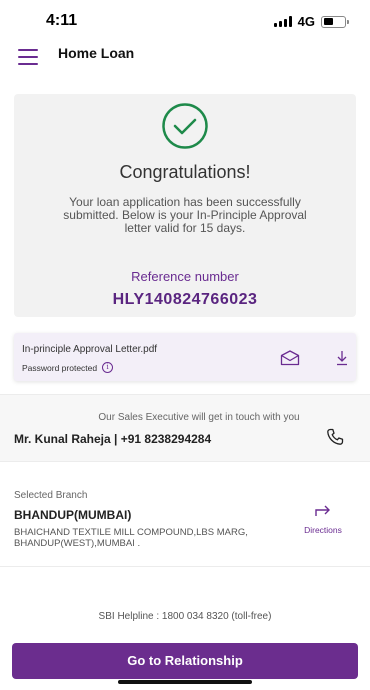 Image resolution: width=370 pixels, height=690 pixels. I want to click on info-icon: i, so click(108, 367).